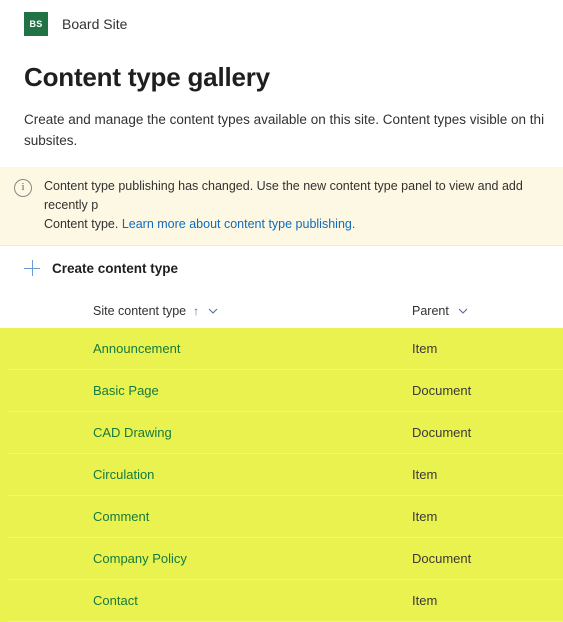 This screenshot has width=563, height=622. What do you see at coordinates (252, 516) in the screenshot?
I see `content-type-link: Comment` at bounding box center [252, 516].